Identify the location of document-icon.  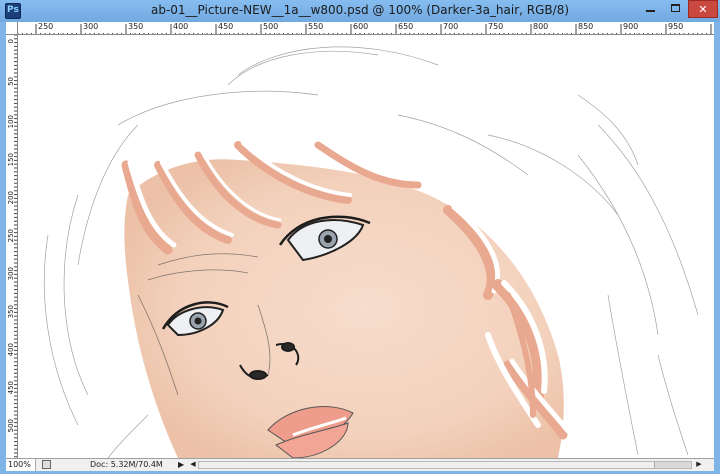
(46, 464).